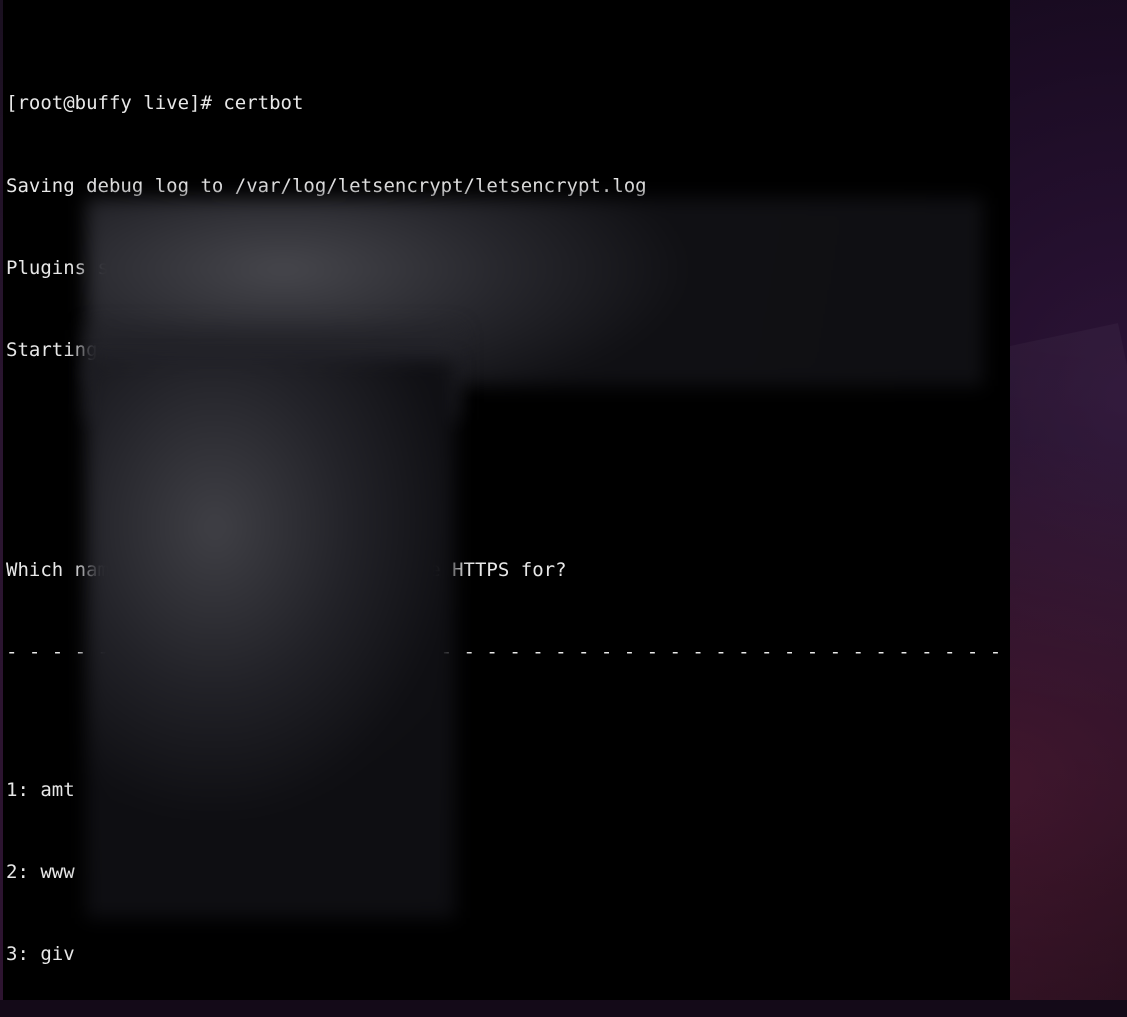 This screenshot has width=1127, height=1017. What do you see at coordinates (57, 954) in the screenshot?
I see `choice-value: giv` at bounding box center [57, 954].